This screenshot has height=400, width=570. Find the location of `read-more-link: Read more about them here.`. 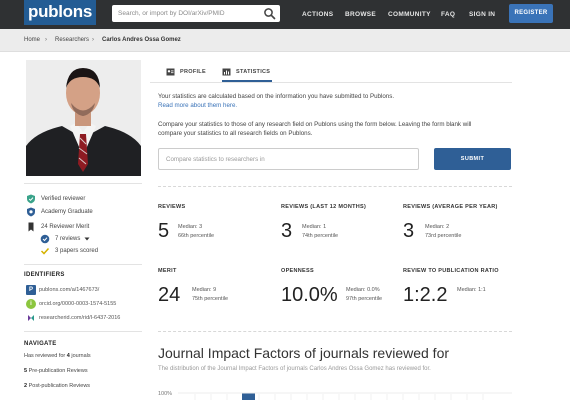

read-more-link: Read more about them here. is located at coordinates (338, 105).